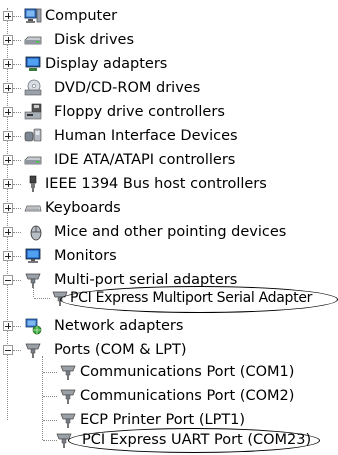  I want to click on floppy-controller-icon, so click(33, 111).